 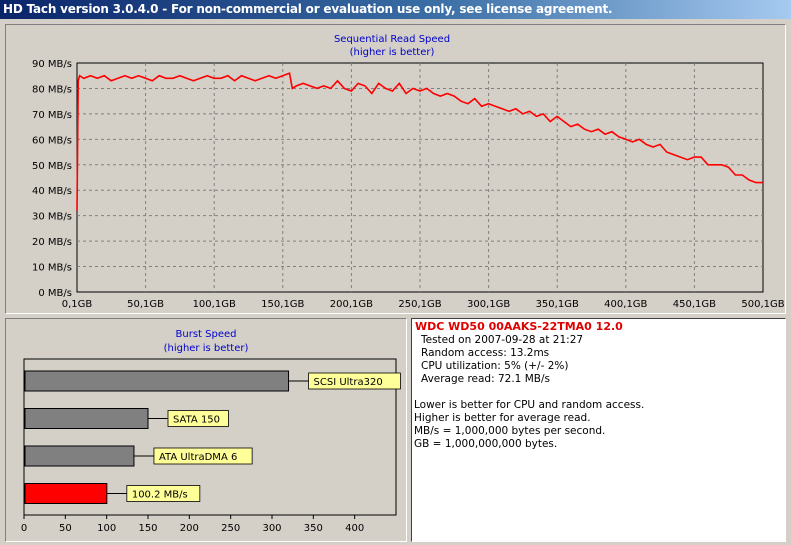 I want to click on seq-y-tick-label: 10 MB/s, so click(x=52, y=268).